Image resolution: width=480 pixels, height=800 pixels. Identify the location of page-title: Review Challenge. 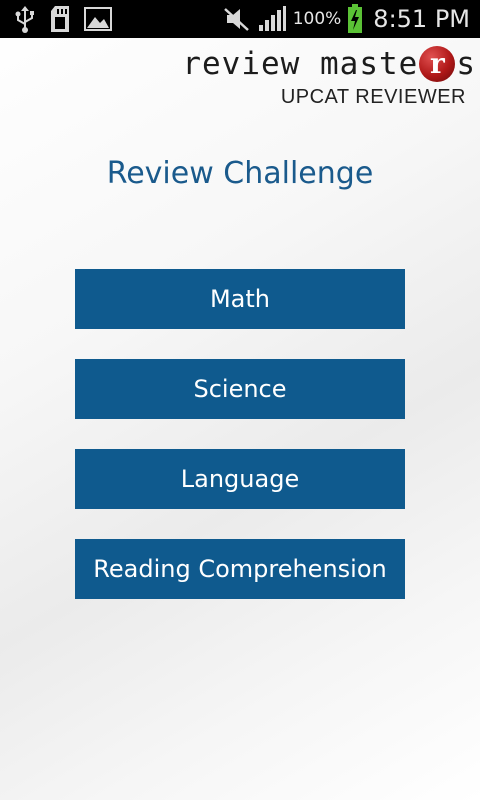
(240, 173).